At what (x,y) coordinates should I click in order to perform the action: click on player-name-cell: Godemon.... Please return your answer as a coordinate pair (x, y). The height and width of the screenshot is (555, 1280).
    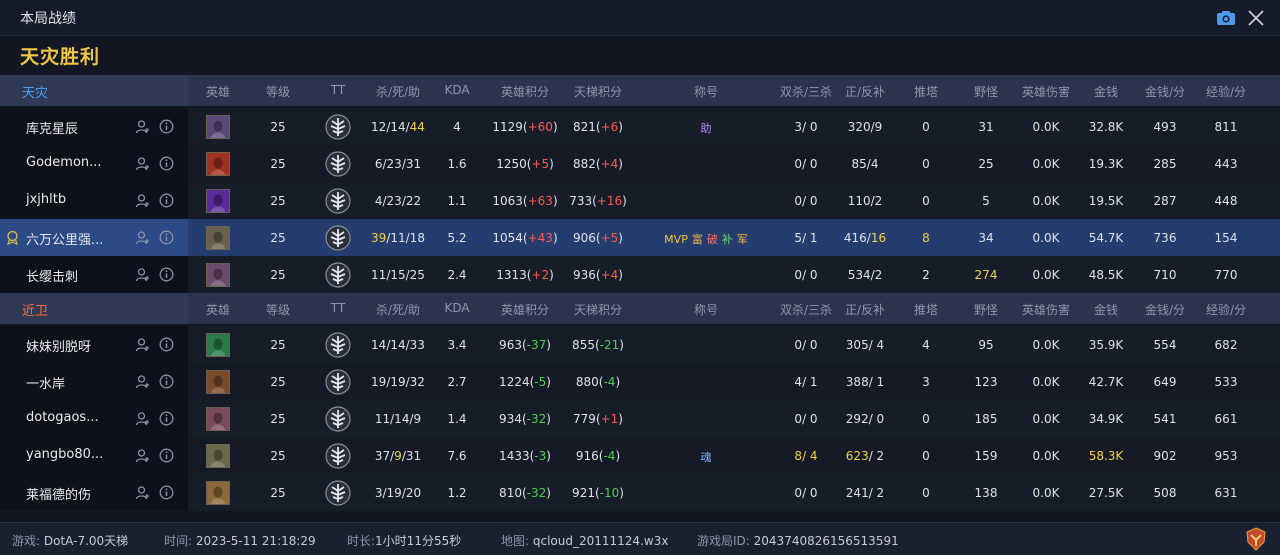
    Looking at the image, I should click on (94, 163).